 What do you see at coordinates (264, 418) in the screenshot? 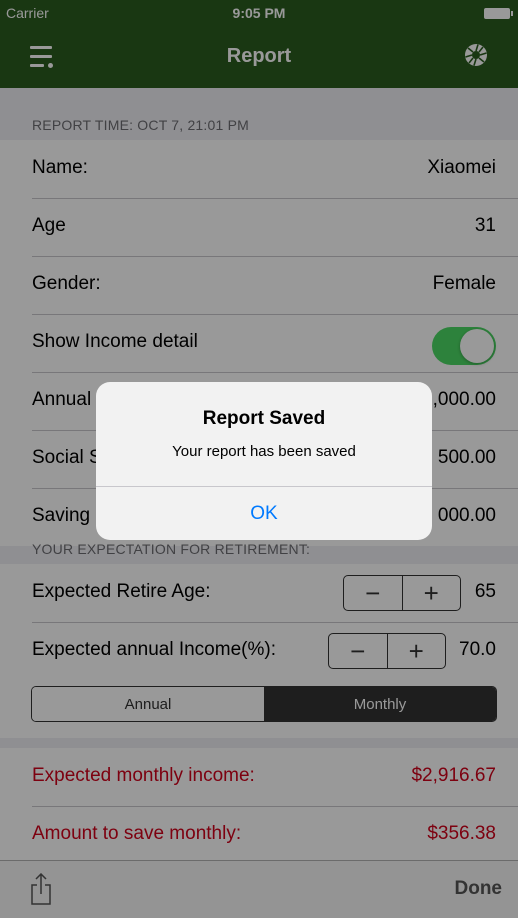
I see `alert-title: Report Saved` at bounding box center [264, 418].